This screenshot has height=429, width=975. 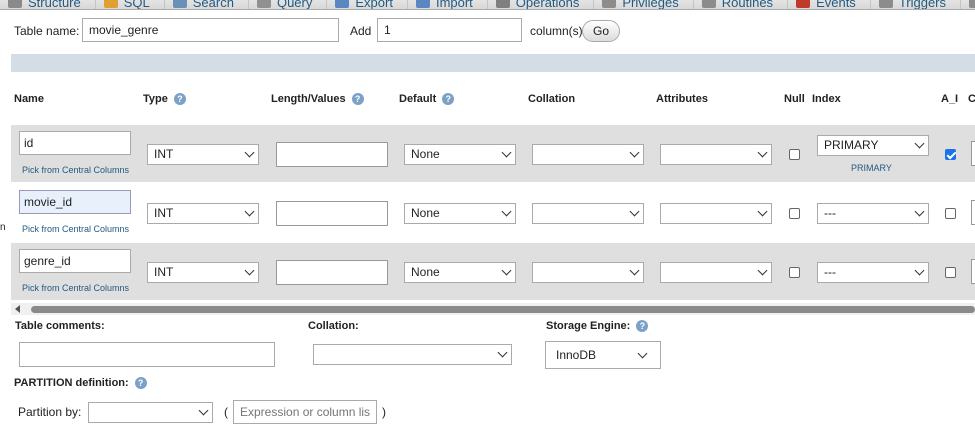 What do you see at coordinates (794, 99) in the screenshot?
I see `header-null: Null` at bounding box center [794, 99].